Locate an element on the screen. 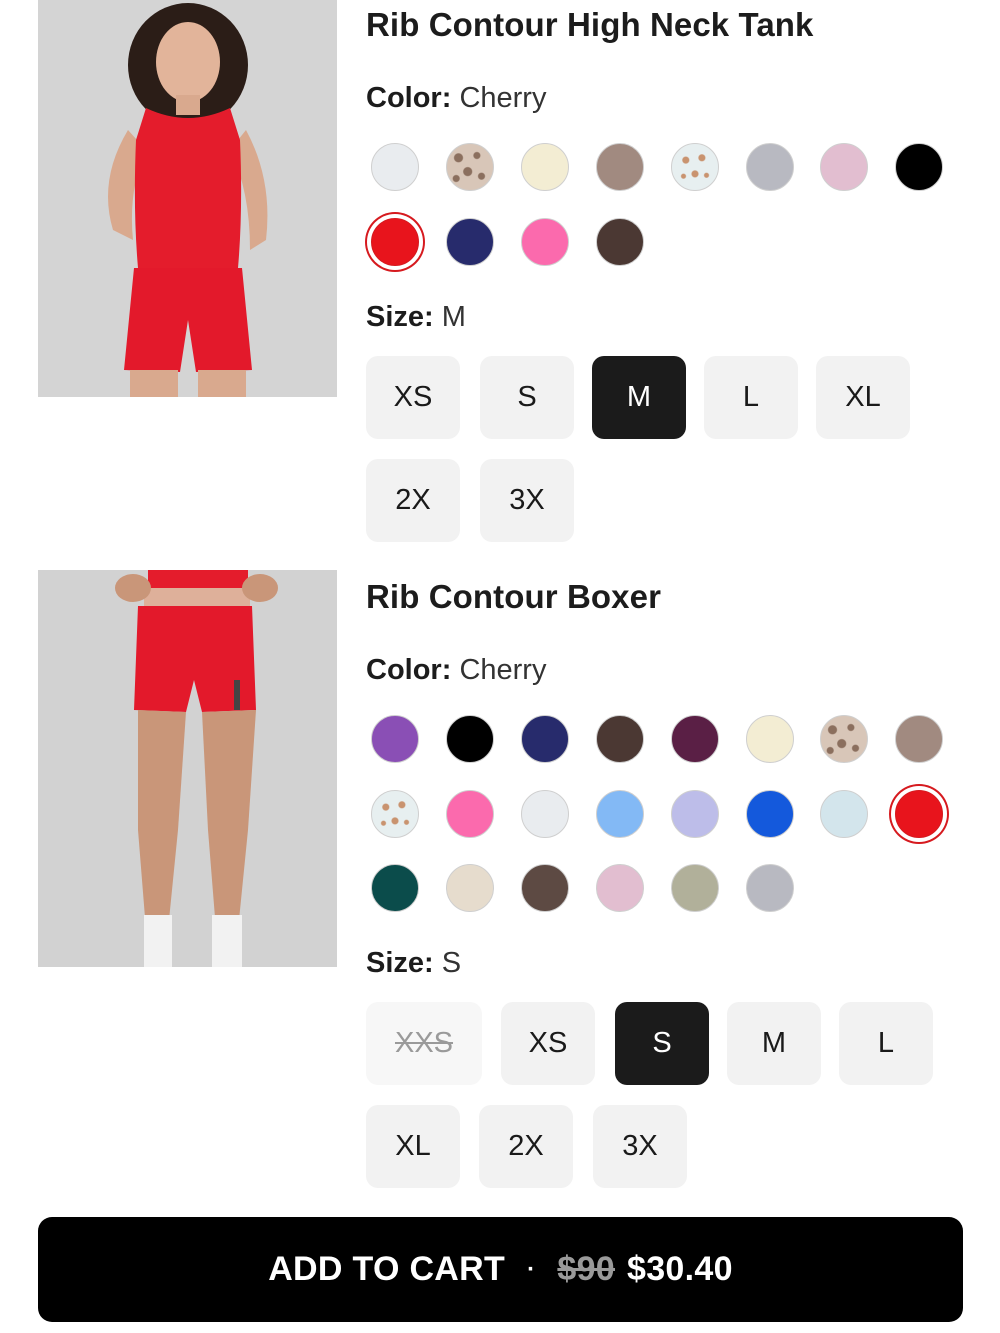  product-image-boxer is located at coordinates (187, 768).